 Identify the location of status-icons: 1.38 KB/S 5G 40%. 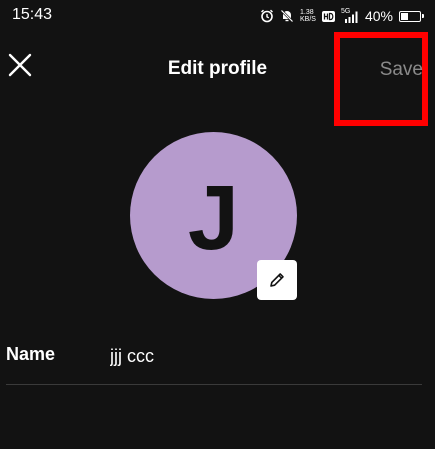
(342, 16).